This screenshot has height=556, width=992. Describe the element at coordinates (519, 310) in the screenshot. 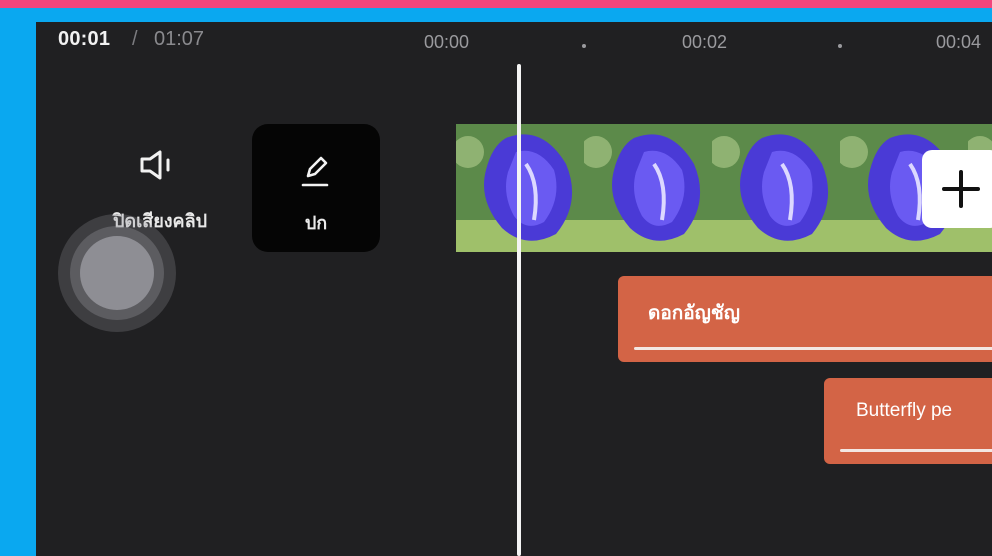

I see `playhead` at that location.